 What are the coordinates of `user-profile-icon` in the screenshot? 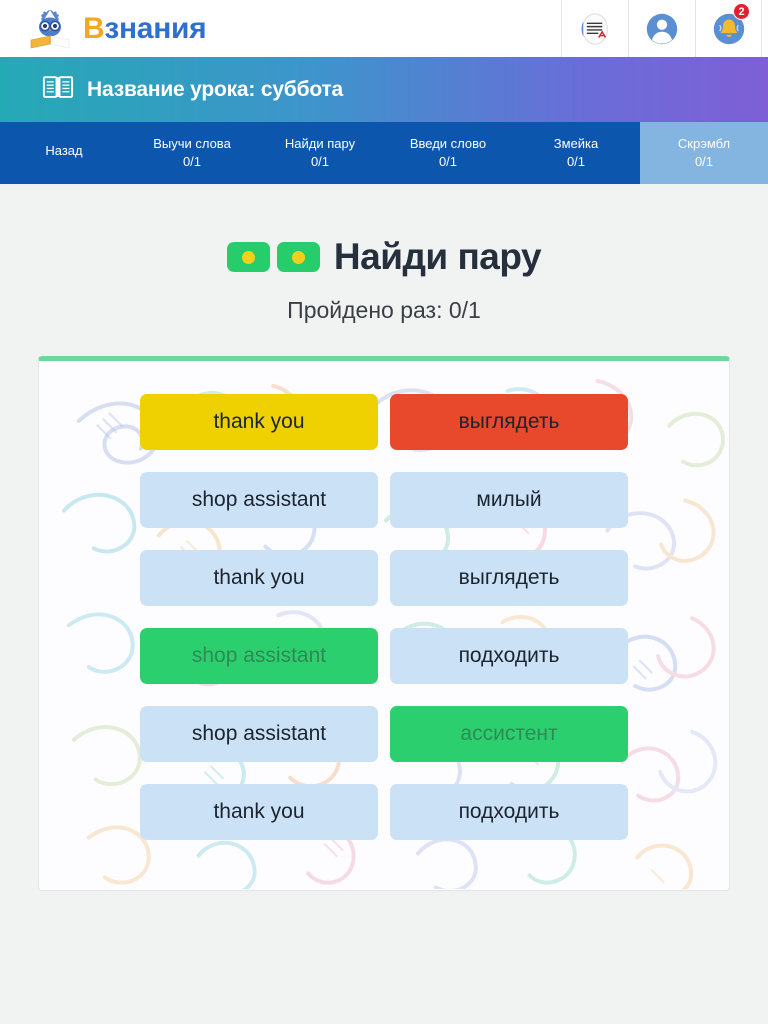 It's located at (661, 28).